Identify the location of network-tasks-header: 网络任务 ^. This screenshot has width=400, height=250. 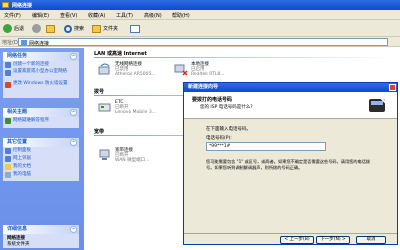
(41, 56).